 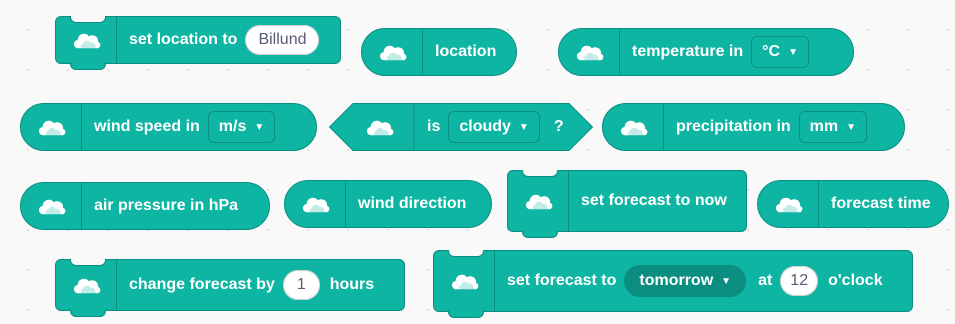 What do you see at coordinates (466, 51) in the screenshot?
I see `location-label: location` at bounding box center [466, 51].